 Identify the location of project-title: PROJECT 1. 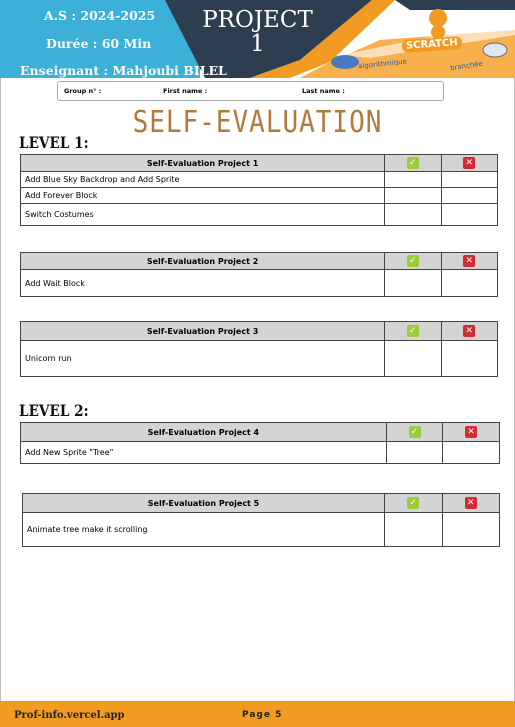
(257, 32).